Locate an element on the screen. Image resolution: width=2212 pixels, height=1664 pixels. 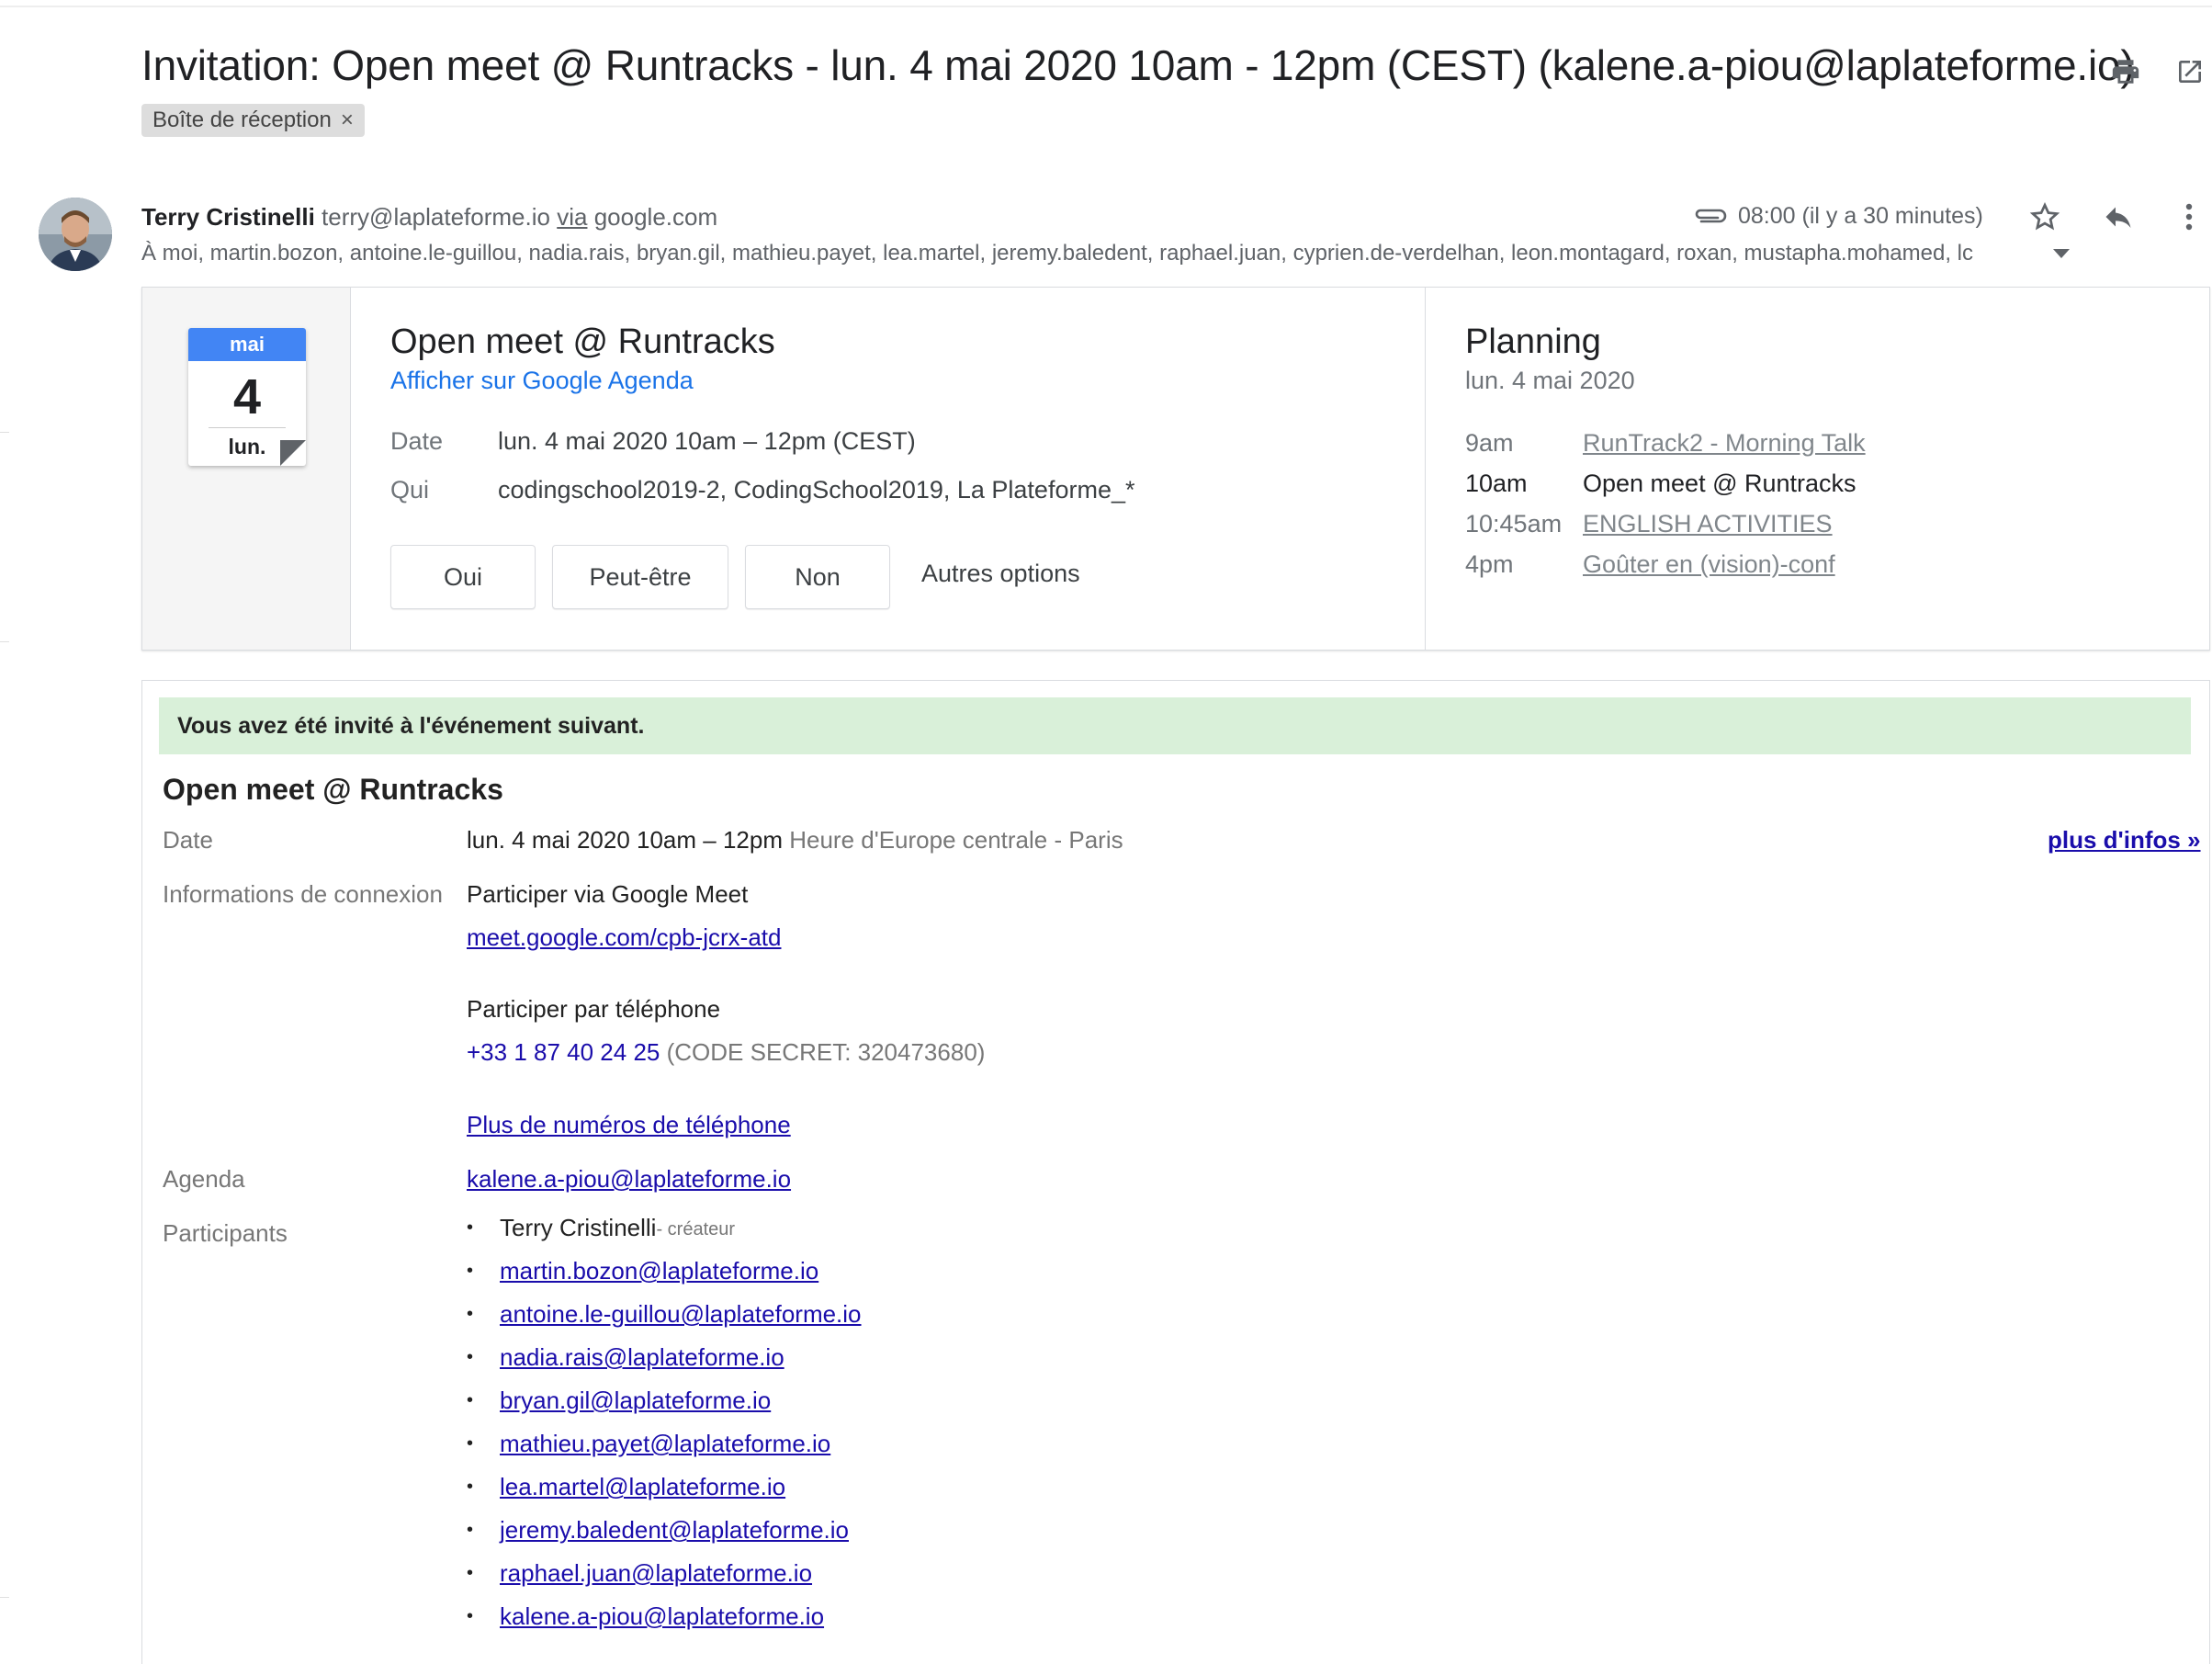
agenda-label: Agenda is located at coordinates (204, 1179).